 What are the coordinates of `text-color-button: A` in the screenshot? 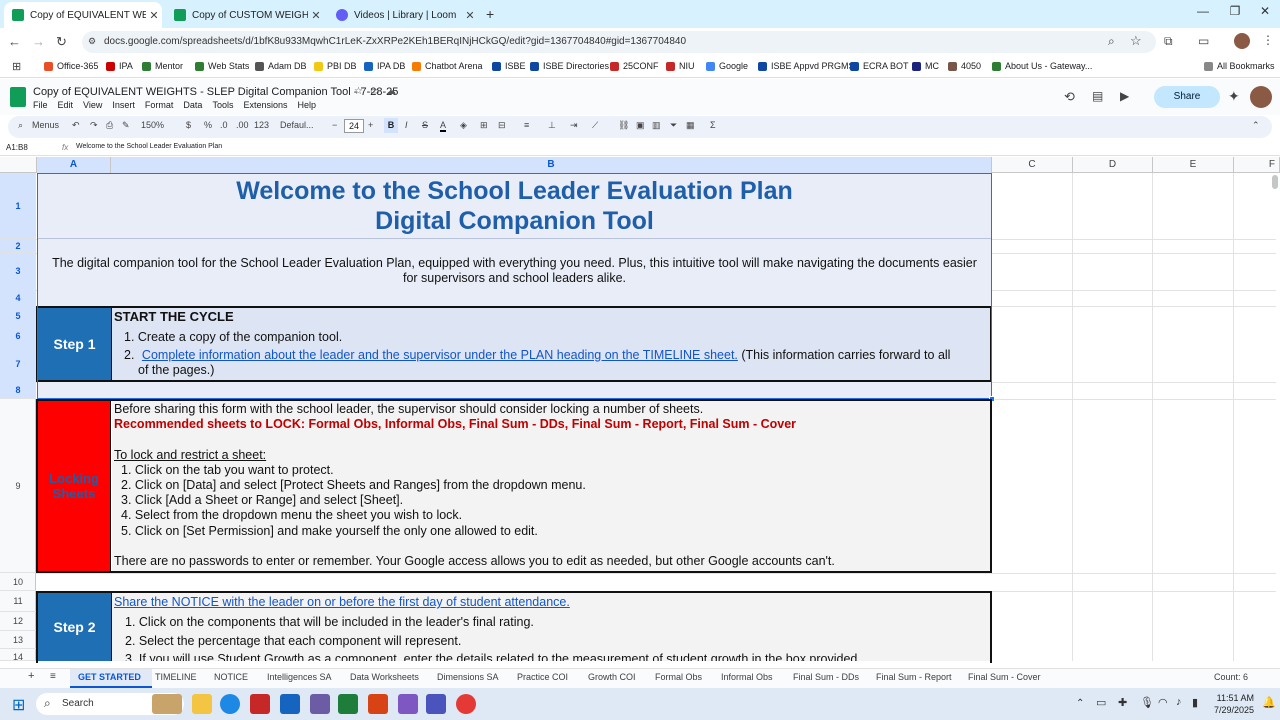 It's located at (443, 126).